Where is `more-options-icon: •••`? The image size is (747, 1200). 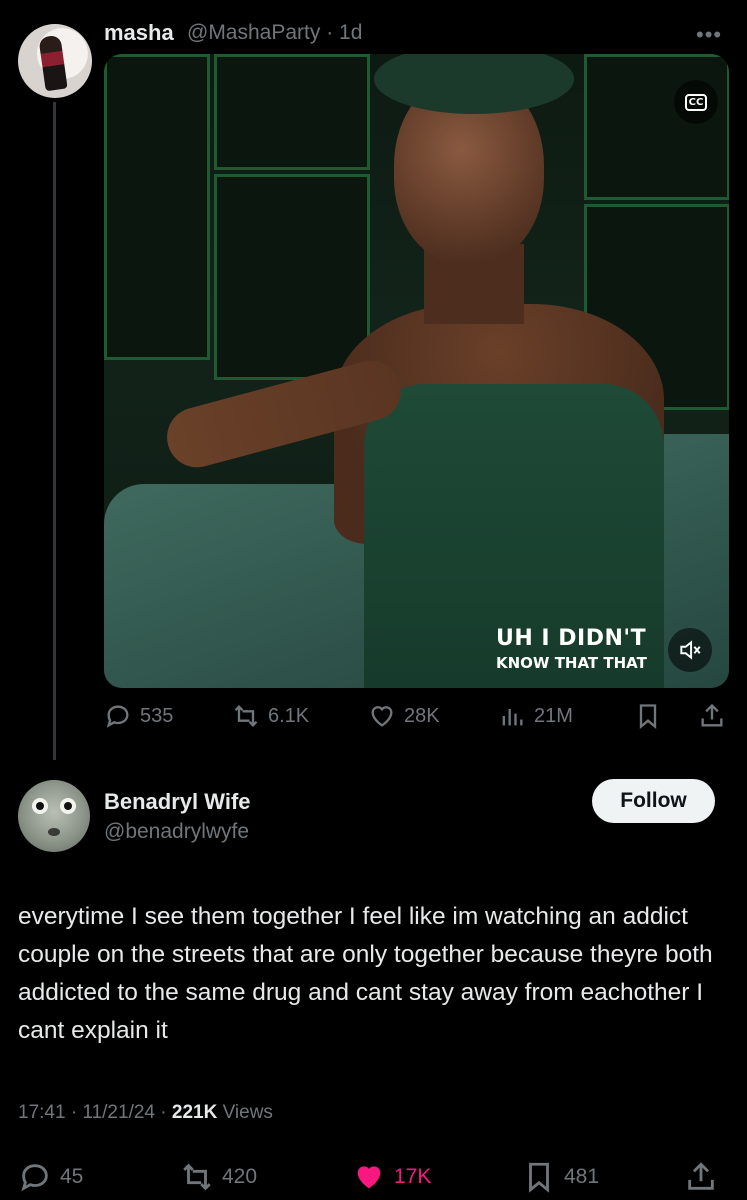
more-options-icon: ••• is located at coordinates (709, 35).